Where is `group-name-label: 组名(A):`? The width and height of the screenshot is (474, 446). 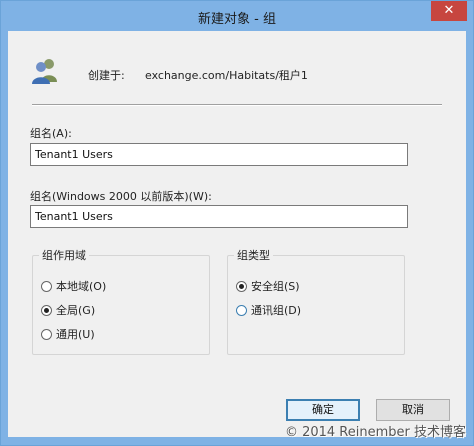 group-name-label: 组名(A): is located at coordinates (51, 133).